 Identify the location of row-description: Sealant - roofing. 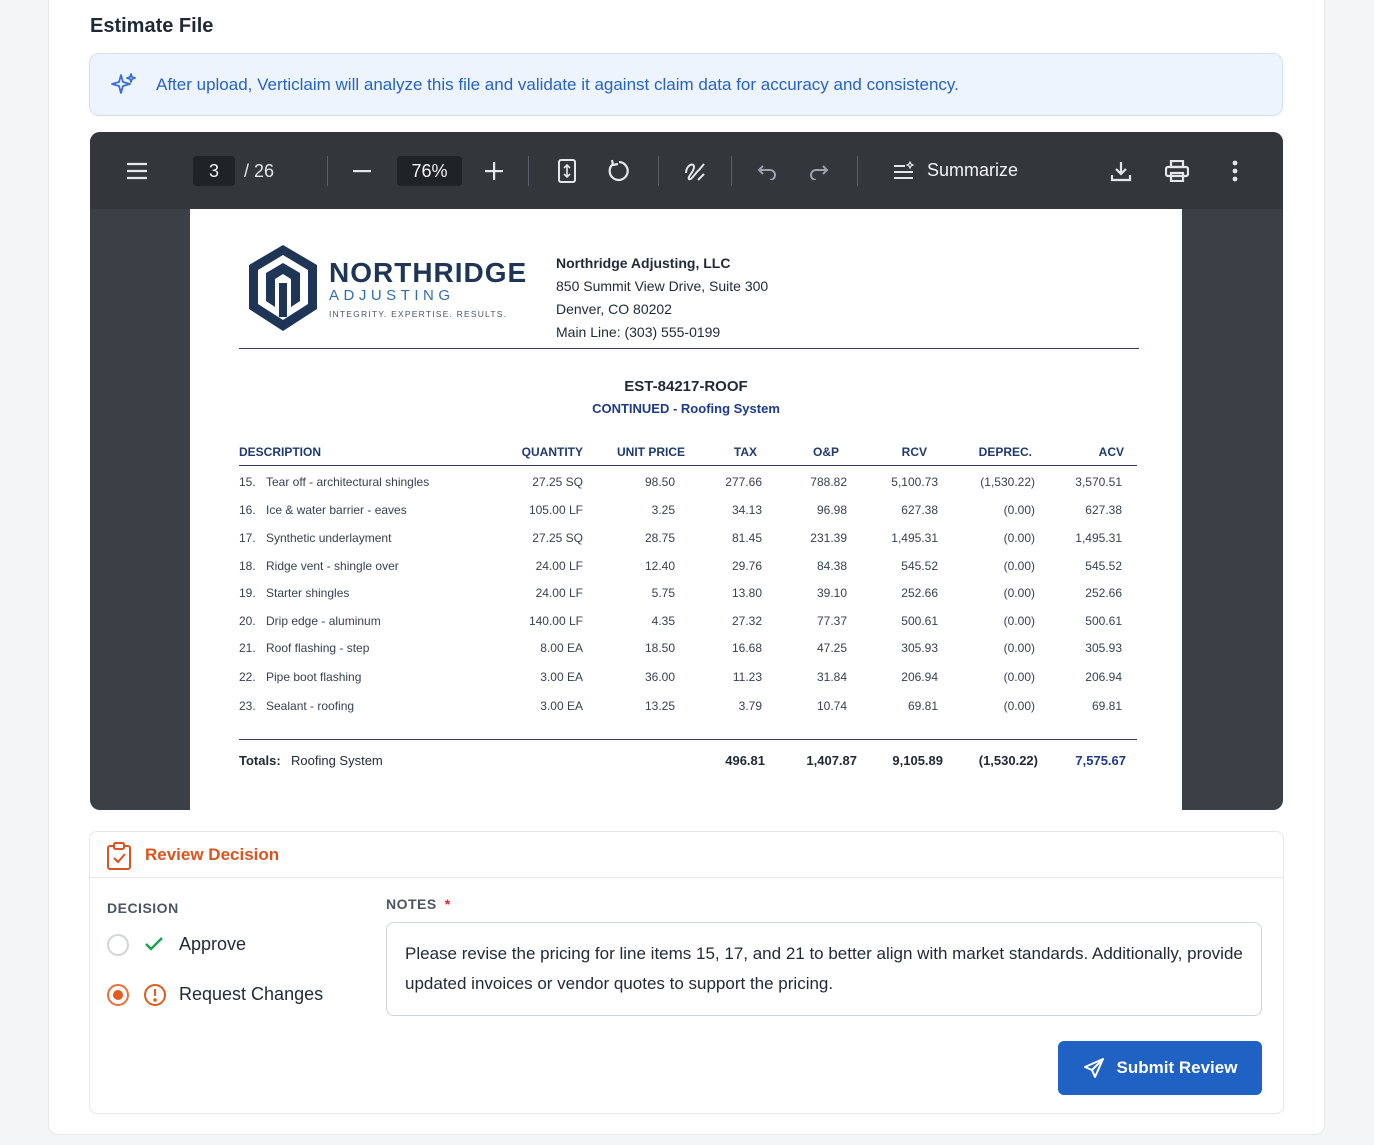
(310, 706).